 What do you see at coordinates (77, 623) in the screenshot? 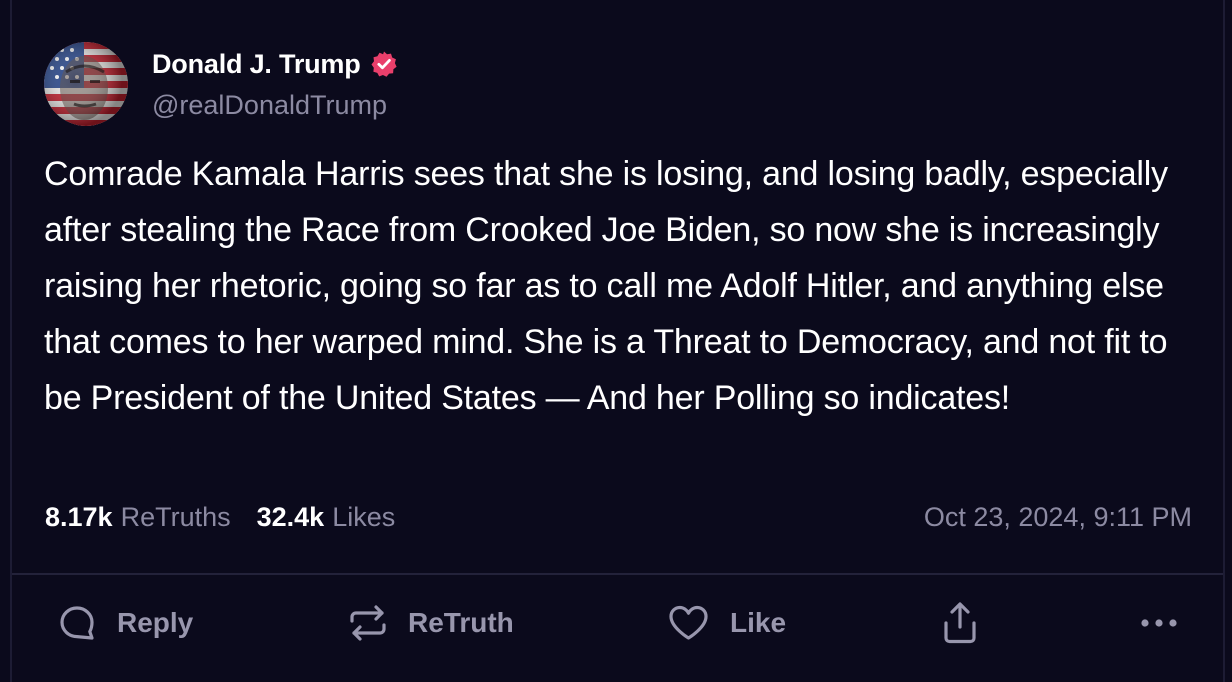
I see `reply-icon` at bounding box center [77, 623].